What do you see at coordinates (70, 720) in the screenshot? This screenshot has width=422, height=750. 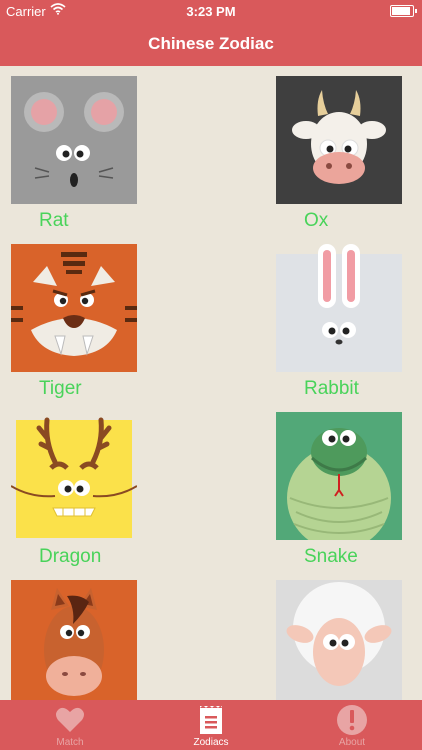 I see `heart-icon` at bounding box center [70, 720].